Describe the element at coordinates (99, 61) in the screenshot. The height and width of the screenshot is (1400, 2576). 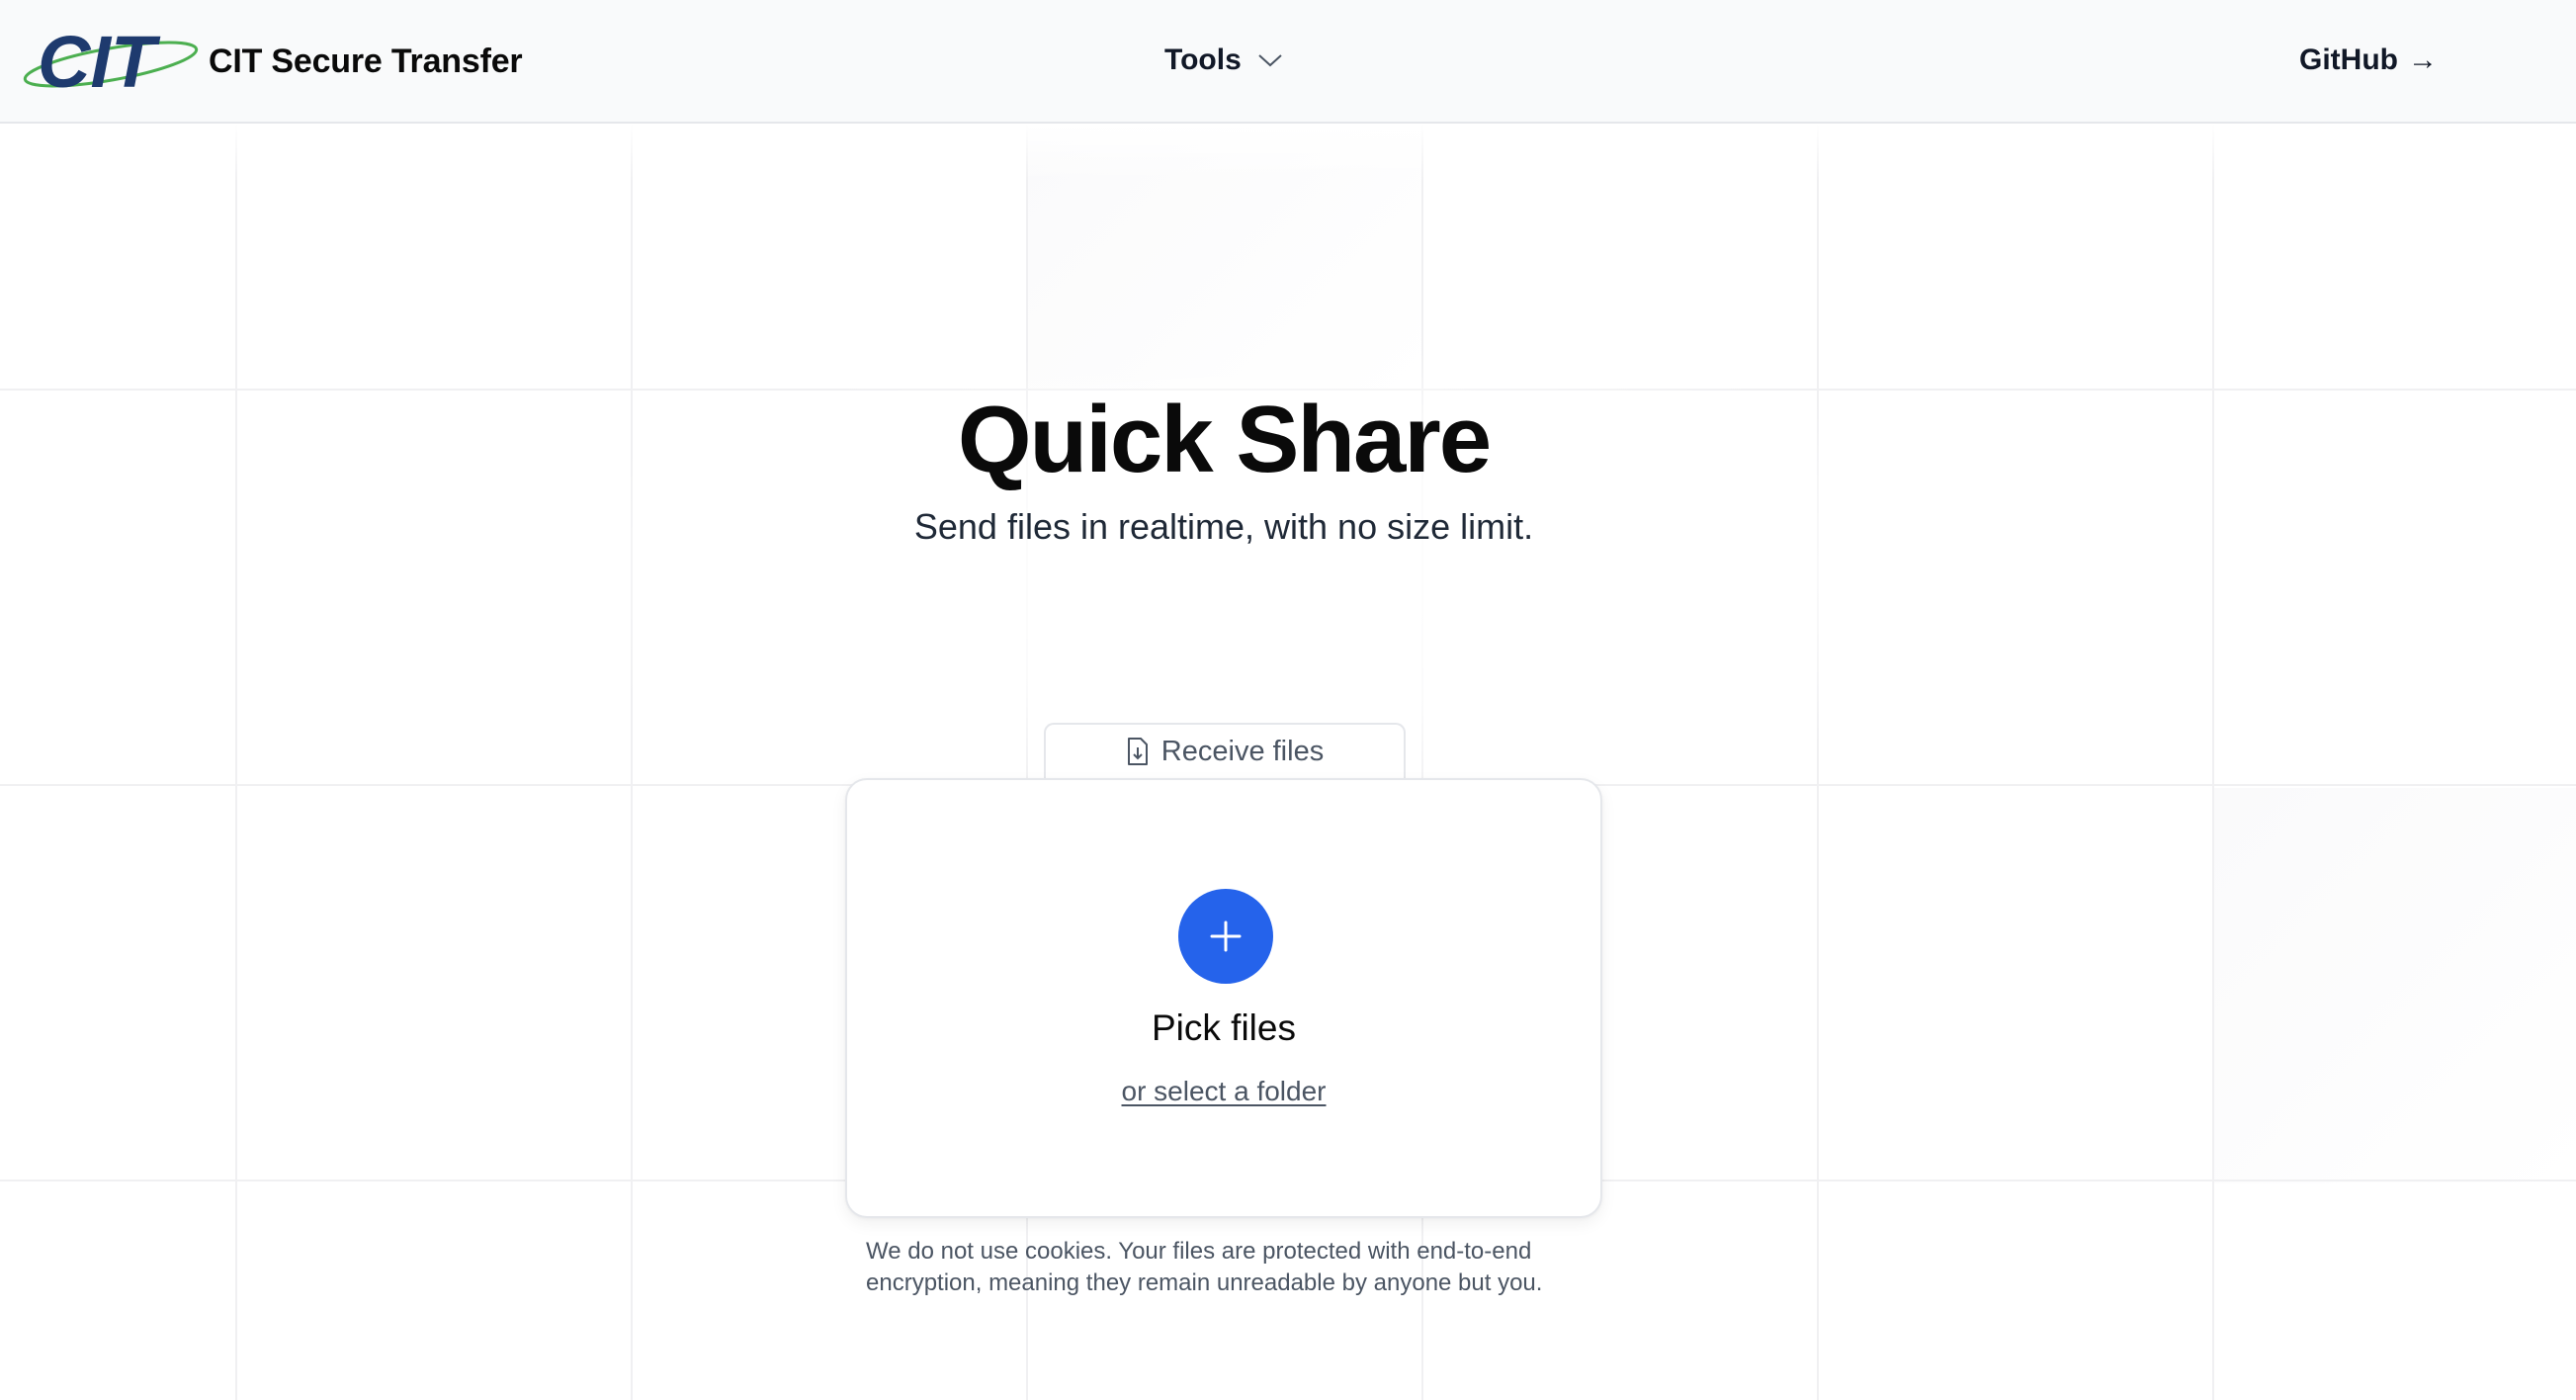
I see `logo-text: CIT` at that location.